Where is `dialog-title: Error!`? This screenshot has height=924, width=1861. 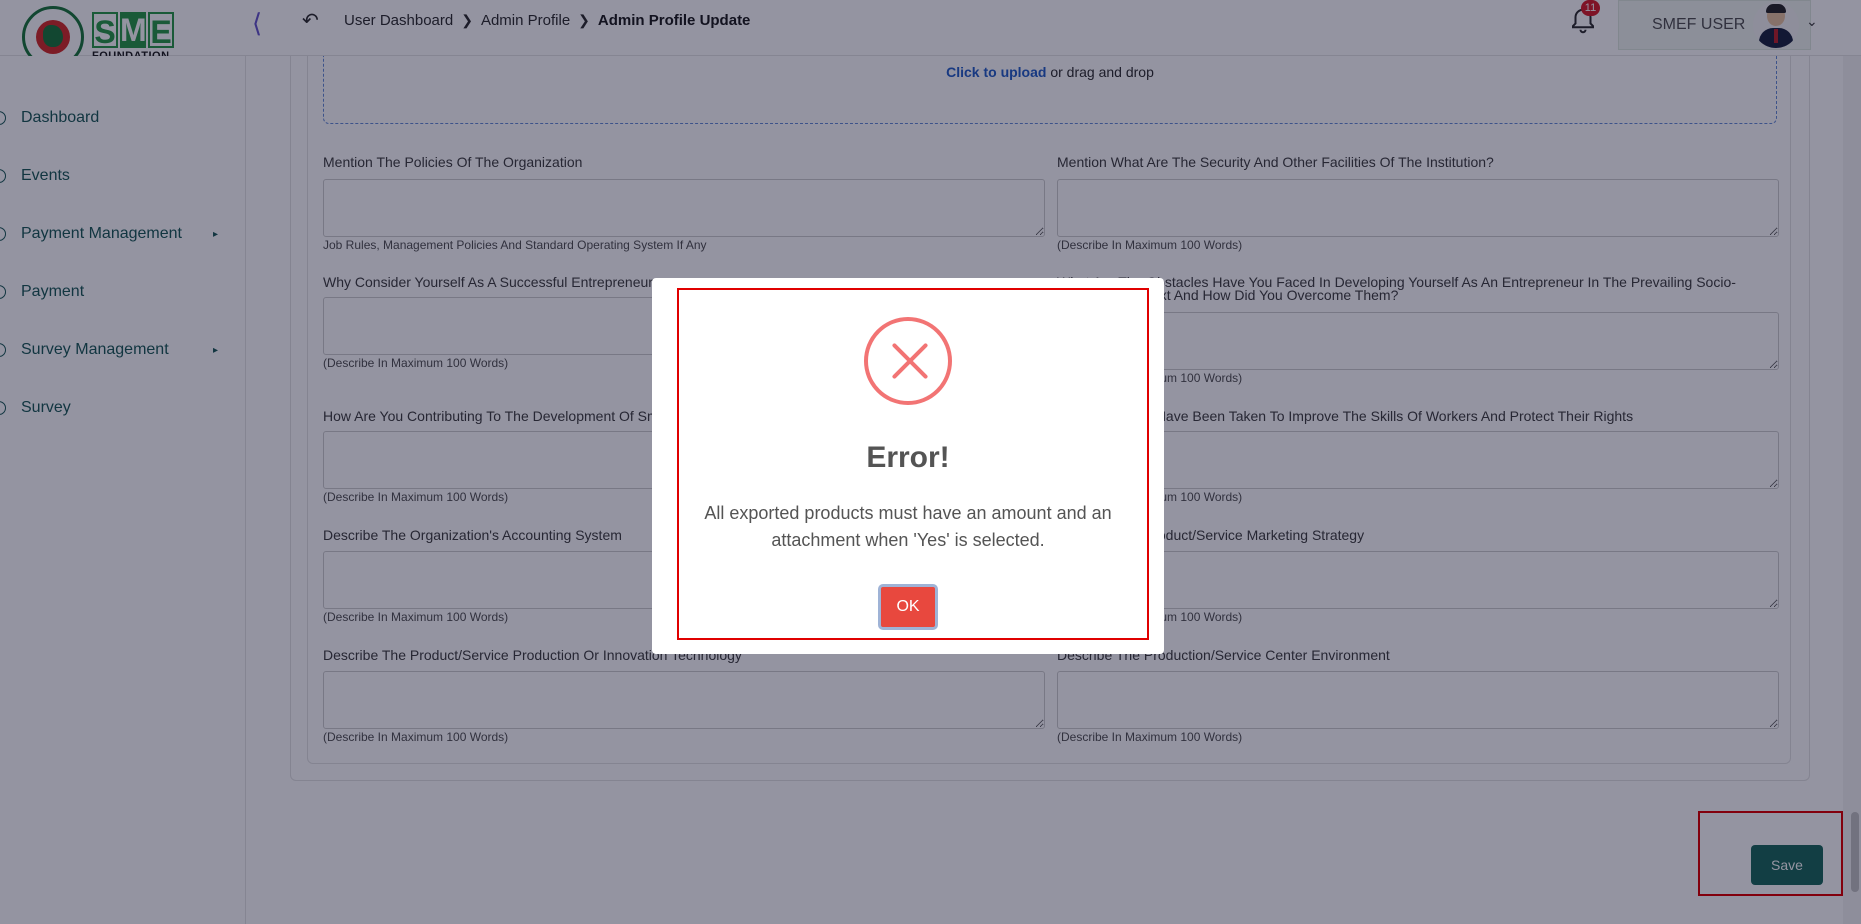 dialog-title: Error! is located at coordinates (908, 457).